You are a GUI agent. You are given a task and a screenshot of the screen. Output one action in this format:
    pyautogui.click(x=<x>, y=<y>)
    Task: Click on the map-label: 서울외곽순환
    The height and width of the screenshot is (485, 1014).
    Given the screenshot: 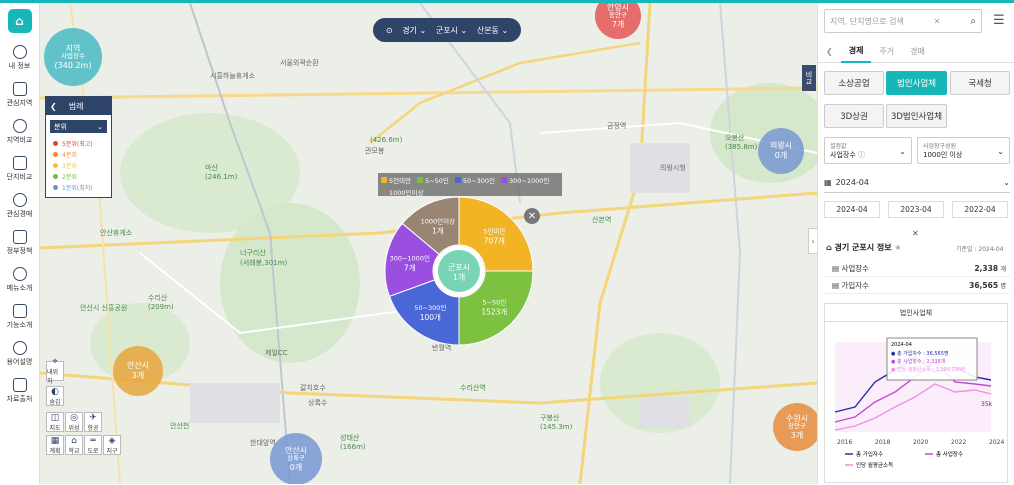 What is the action you would take?
    pyautogui.click(x=299, y=63)
    